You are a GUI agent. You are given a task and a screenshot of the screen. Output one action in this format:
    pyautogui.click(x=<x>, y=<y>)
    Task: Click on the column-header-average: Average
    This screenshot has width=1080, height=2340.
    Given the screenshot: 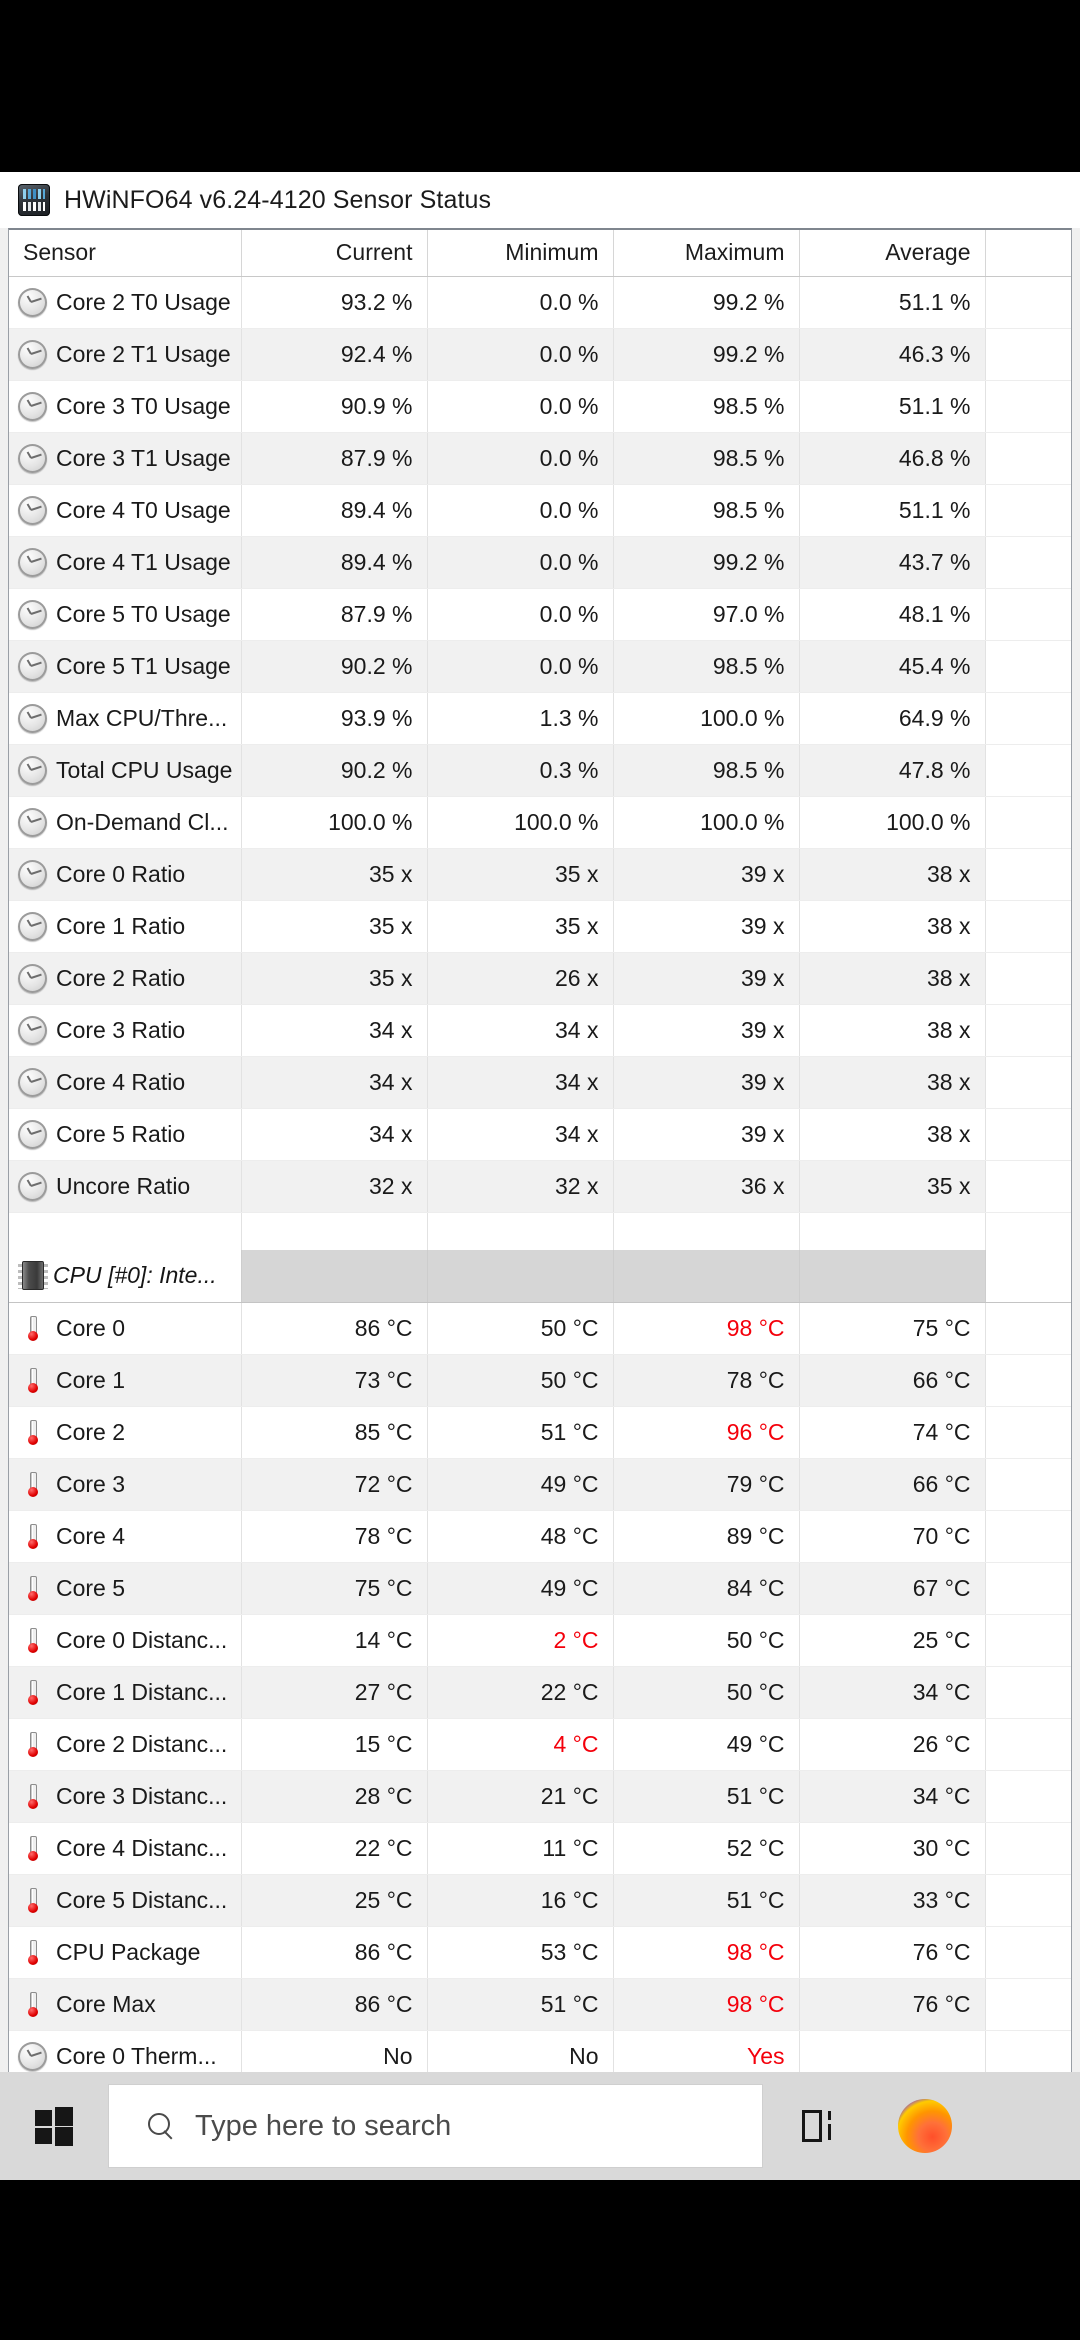 What is the action you would take?
    pyautogui.click(x=892, y=253)
    